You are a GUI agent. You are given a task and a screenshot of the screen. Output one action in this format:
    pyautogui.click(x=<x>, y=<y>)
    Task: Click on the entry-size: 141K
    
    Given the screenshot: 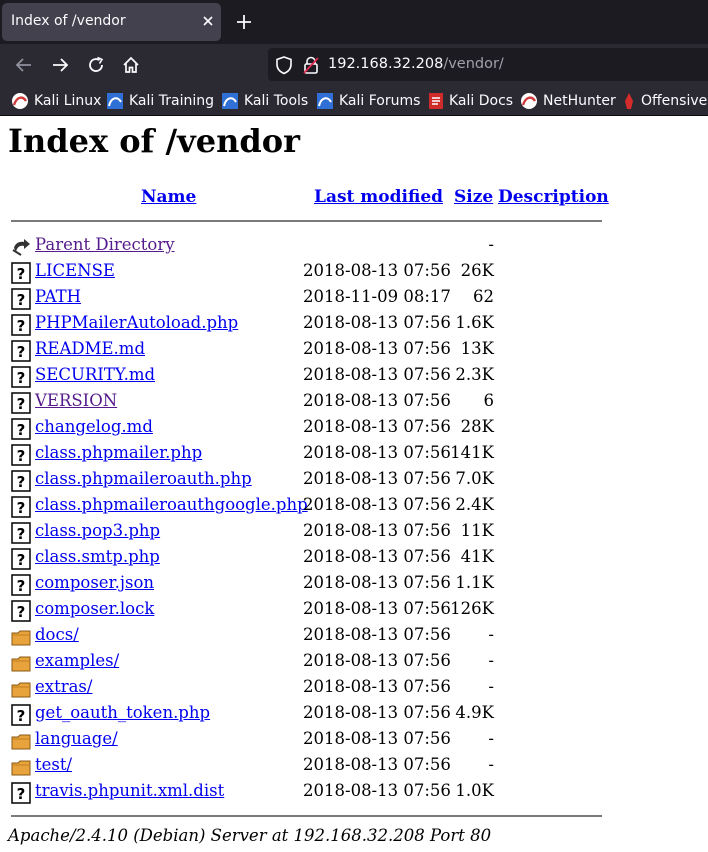 What is the action you would take?
    pyautogui.click(x=472, y=452)
    